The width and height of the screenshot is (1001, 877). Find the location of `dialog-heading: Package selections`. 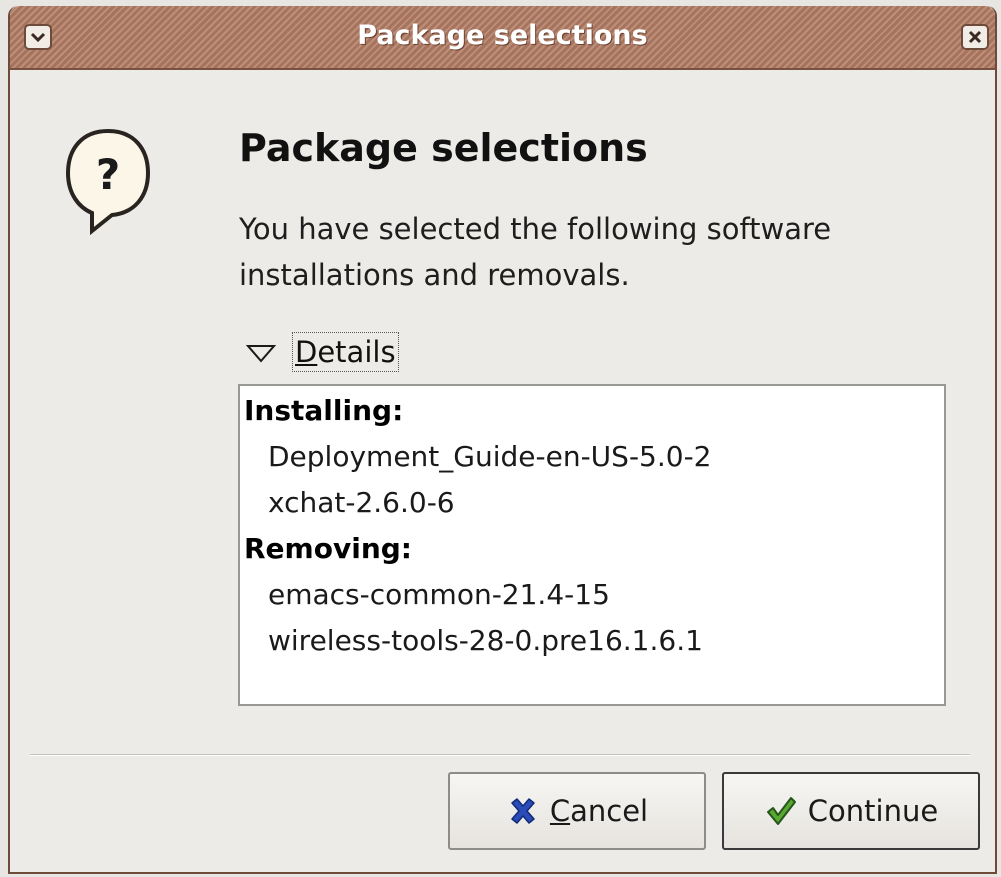

dialog-heading: Package selections is located at coordinates (443, 148).